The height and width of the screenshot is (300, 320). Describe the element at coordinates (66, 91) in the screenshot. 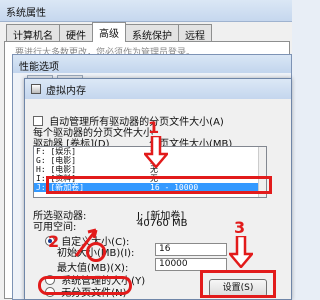

I see `virtual-memory-title: 虚拟内存` at that location.